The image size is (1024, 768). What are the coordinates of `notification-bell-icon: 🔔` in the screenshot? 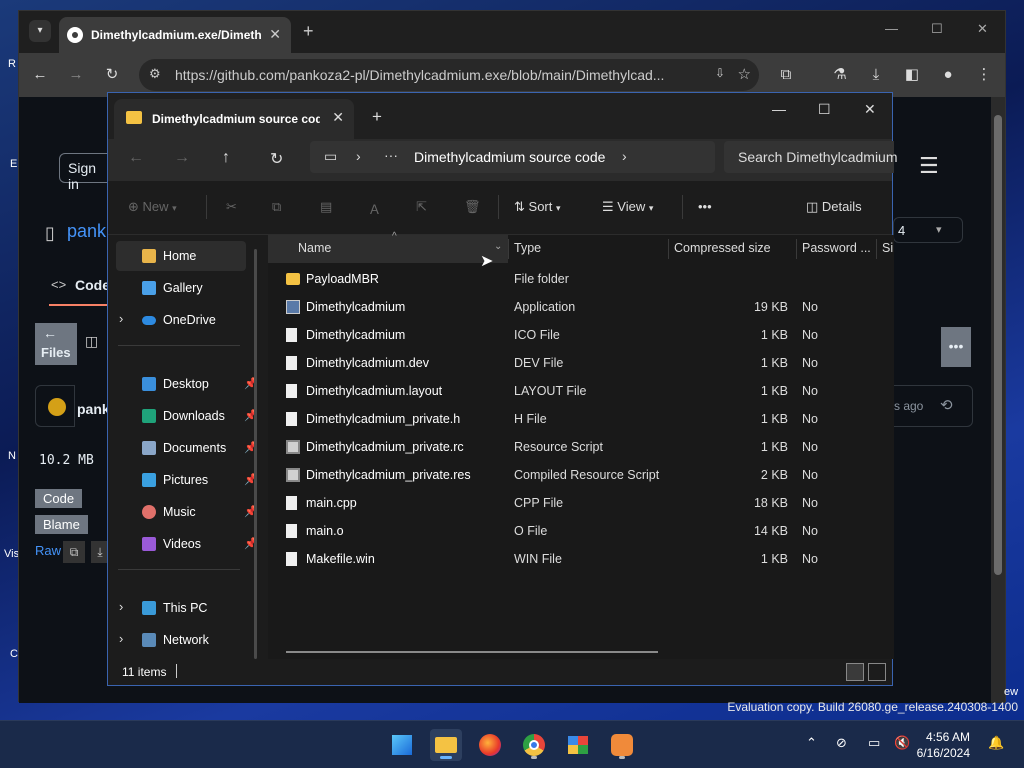 It's located at (996, 743).